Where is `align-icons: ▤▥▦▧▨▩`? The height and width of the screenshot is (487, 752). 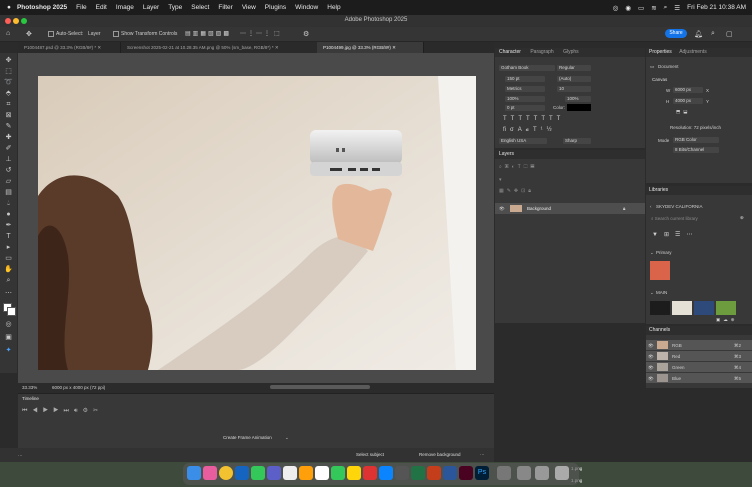 align-icons: ▤▥▦▧▨▩ is located at coordinates (208, 33).